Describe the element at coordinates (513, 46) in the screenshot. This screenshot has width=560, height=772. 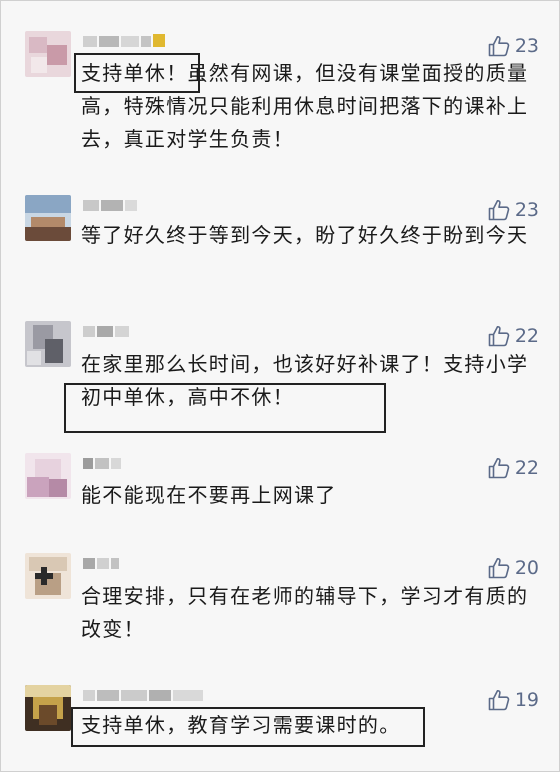
I see `like-button: 23` at that location.